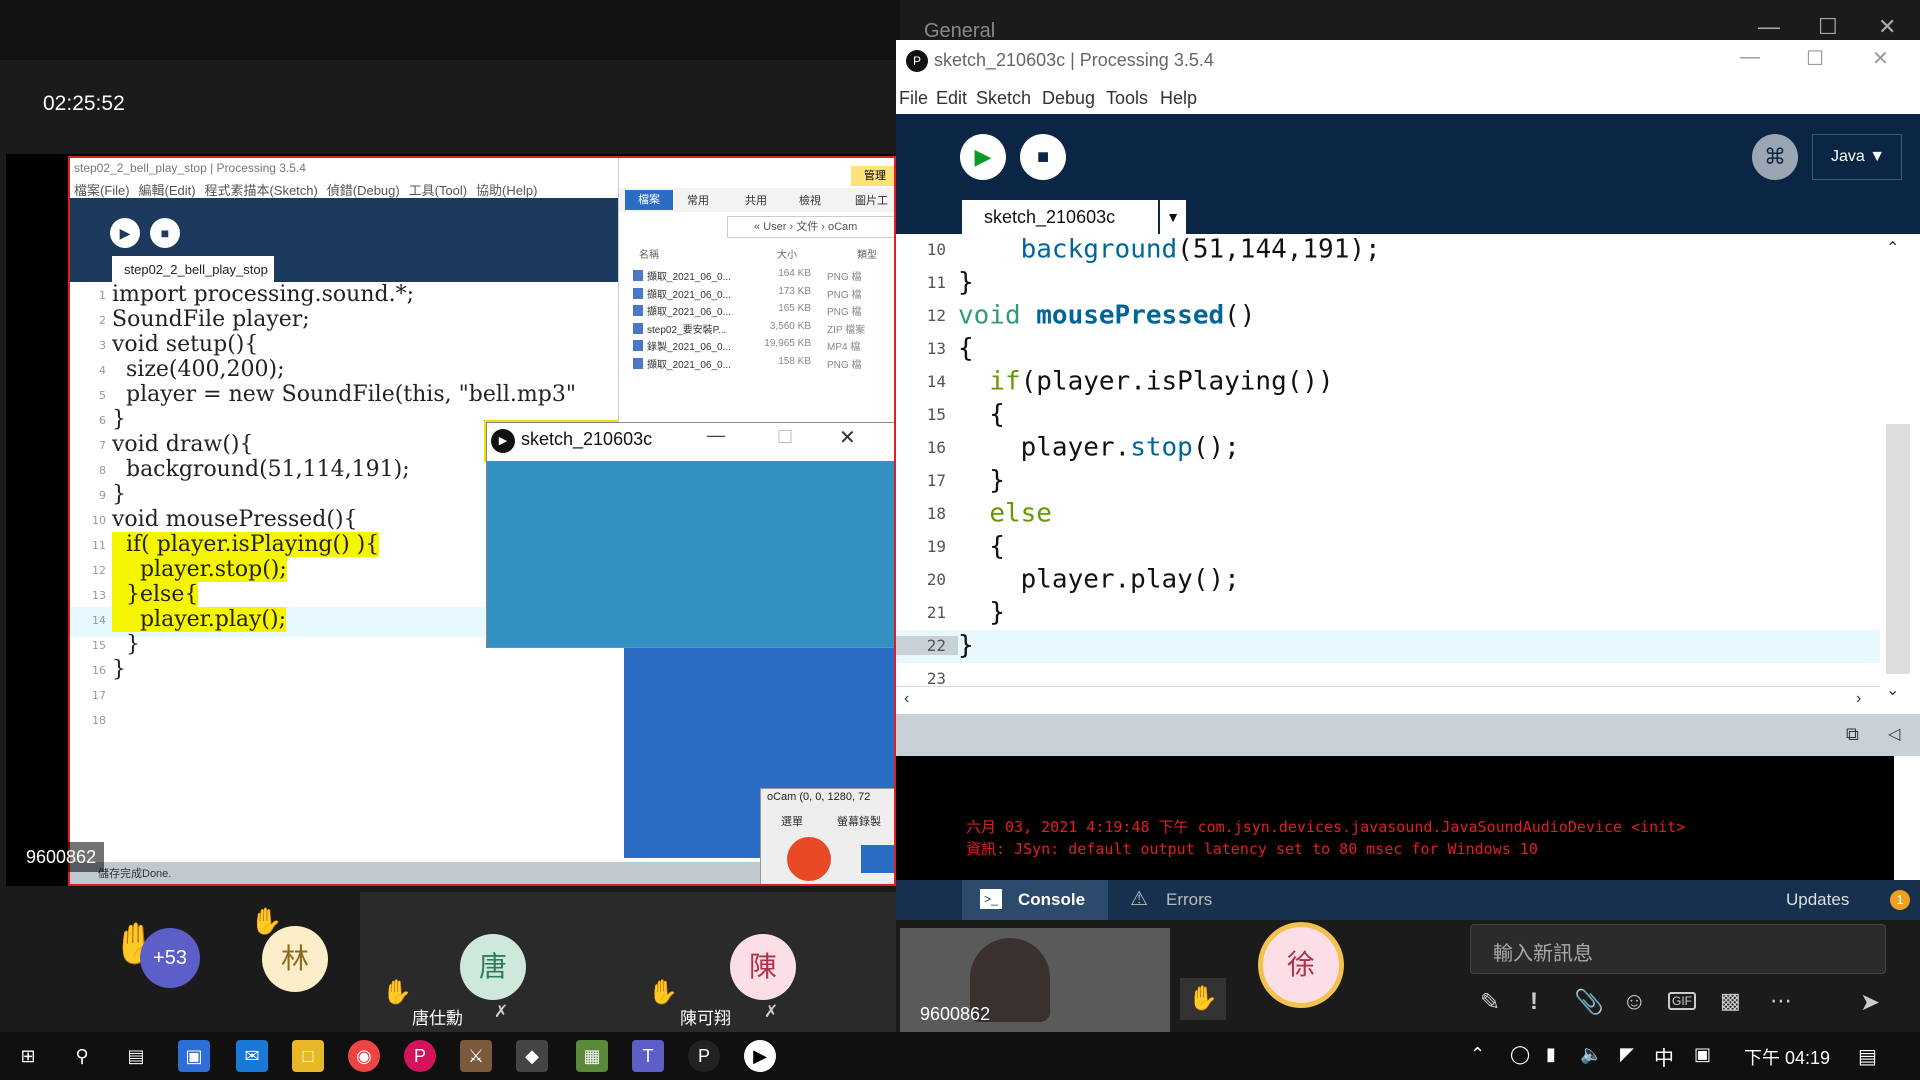 This screenshot has height=1080, width=1920. I want to click on explorer-headers: 名稱 大小 類型, so click(766, 255).